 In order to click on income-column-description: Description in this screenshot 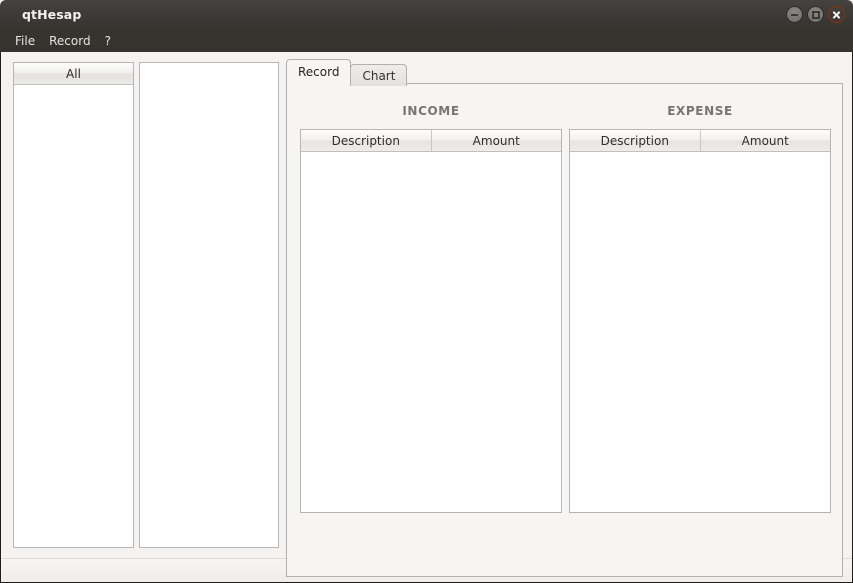, I will do `click(366, 141)`.